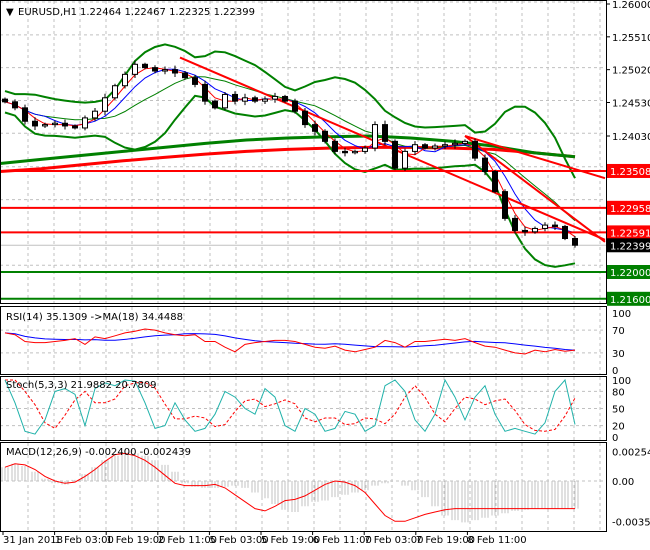 The image size is (650, 550). What do you see at coordinates (10, 12) in the screenshot?
I see `dropdown-arrow-icon: ▼` at bounding box center [10, 12].